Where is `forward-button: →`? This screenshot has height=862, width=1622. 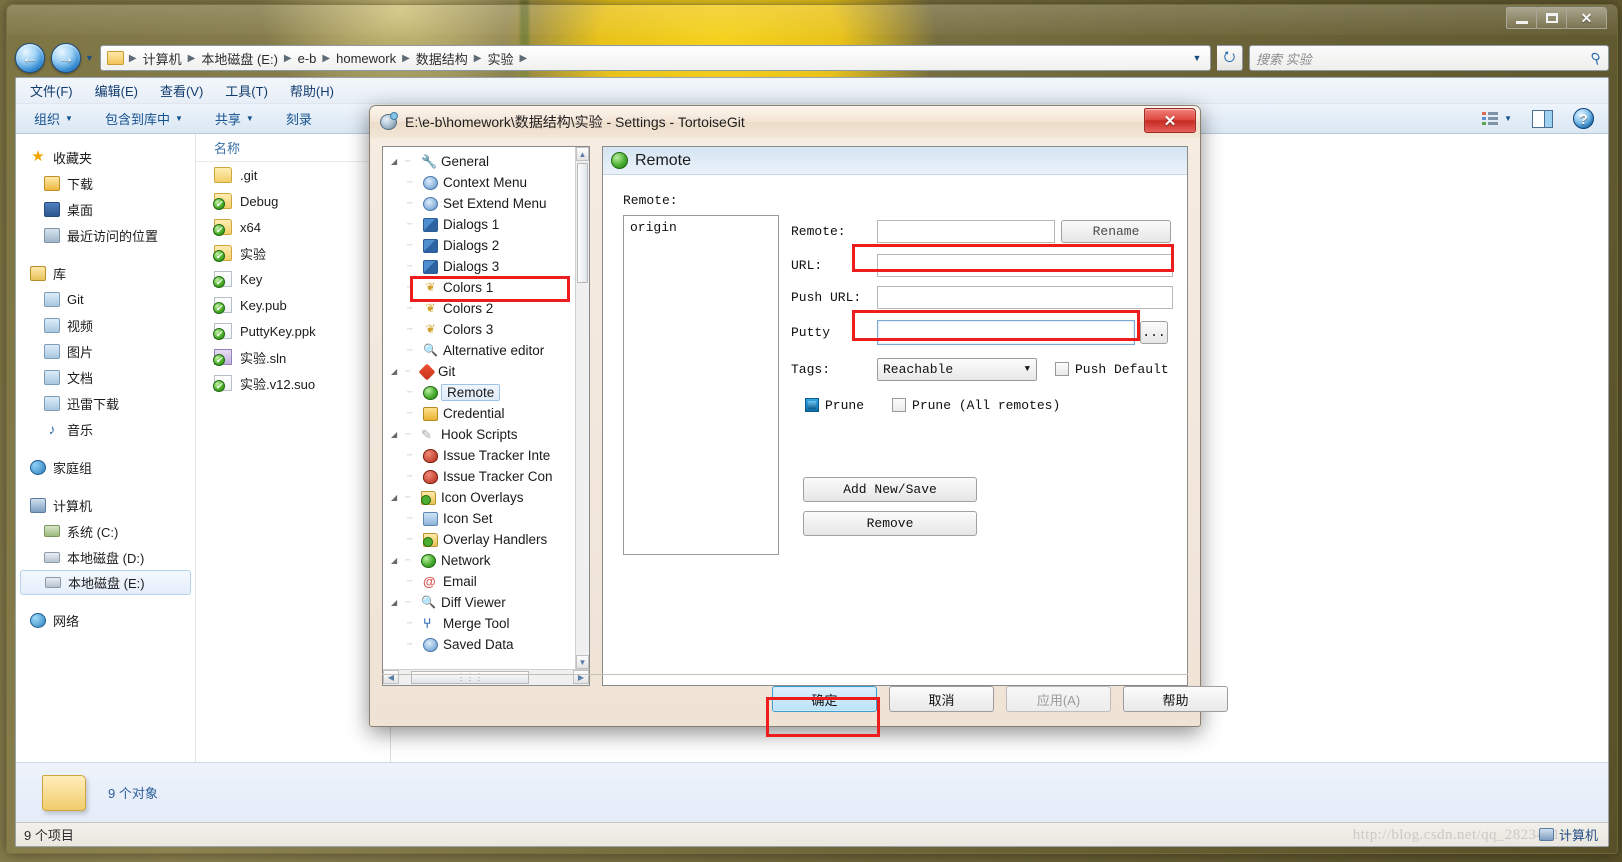
forward-button: → is located at coordinates (66, 58).